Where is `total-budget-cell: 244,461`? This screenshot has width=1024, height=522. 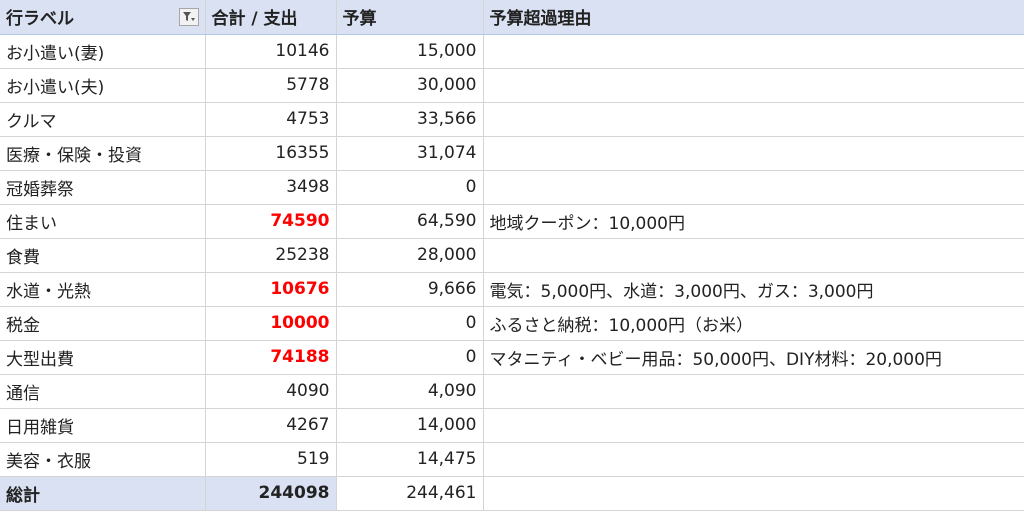
total-budget-cell: 244,461 is located at coordinates (410, 493).